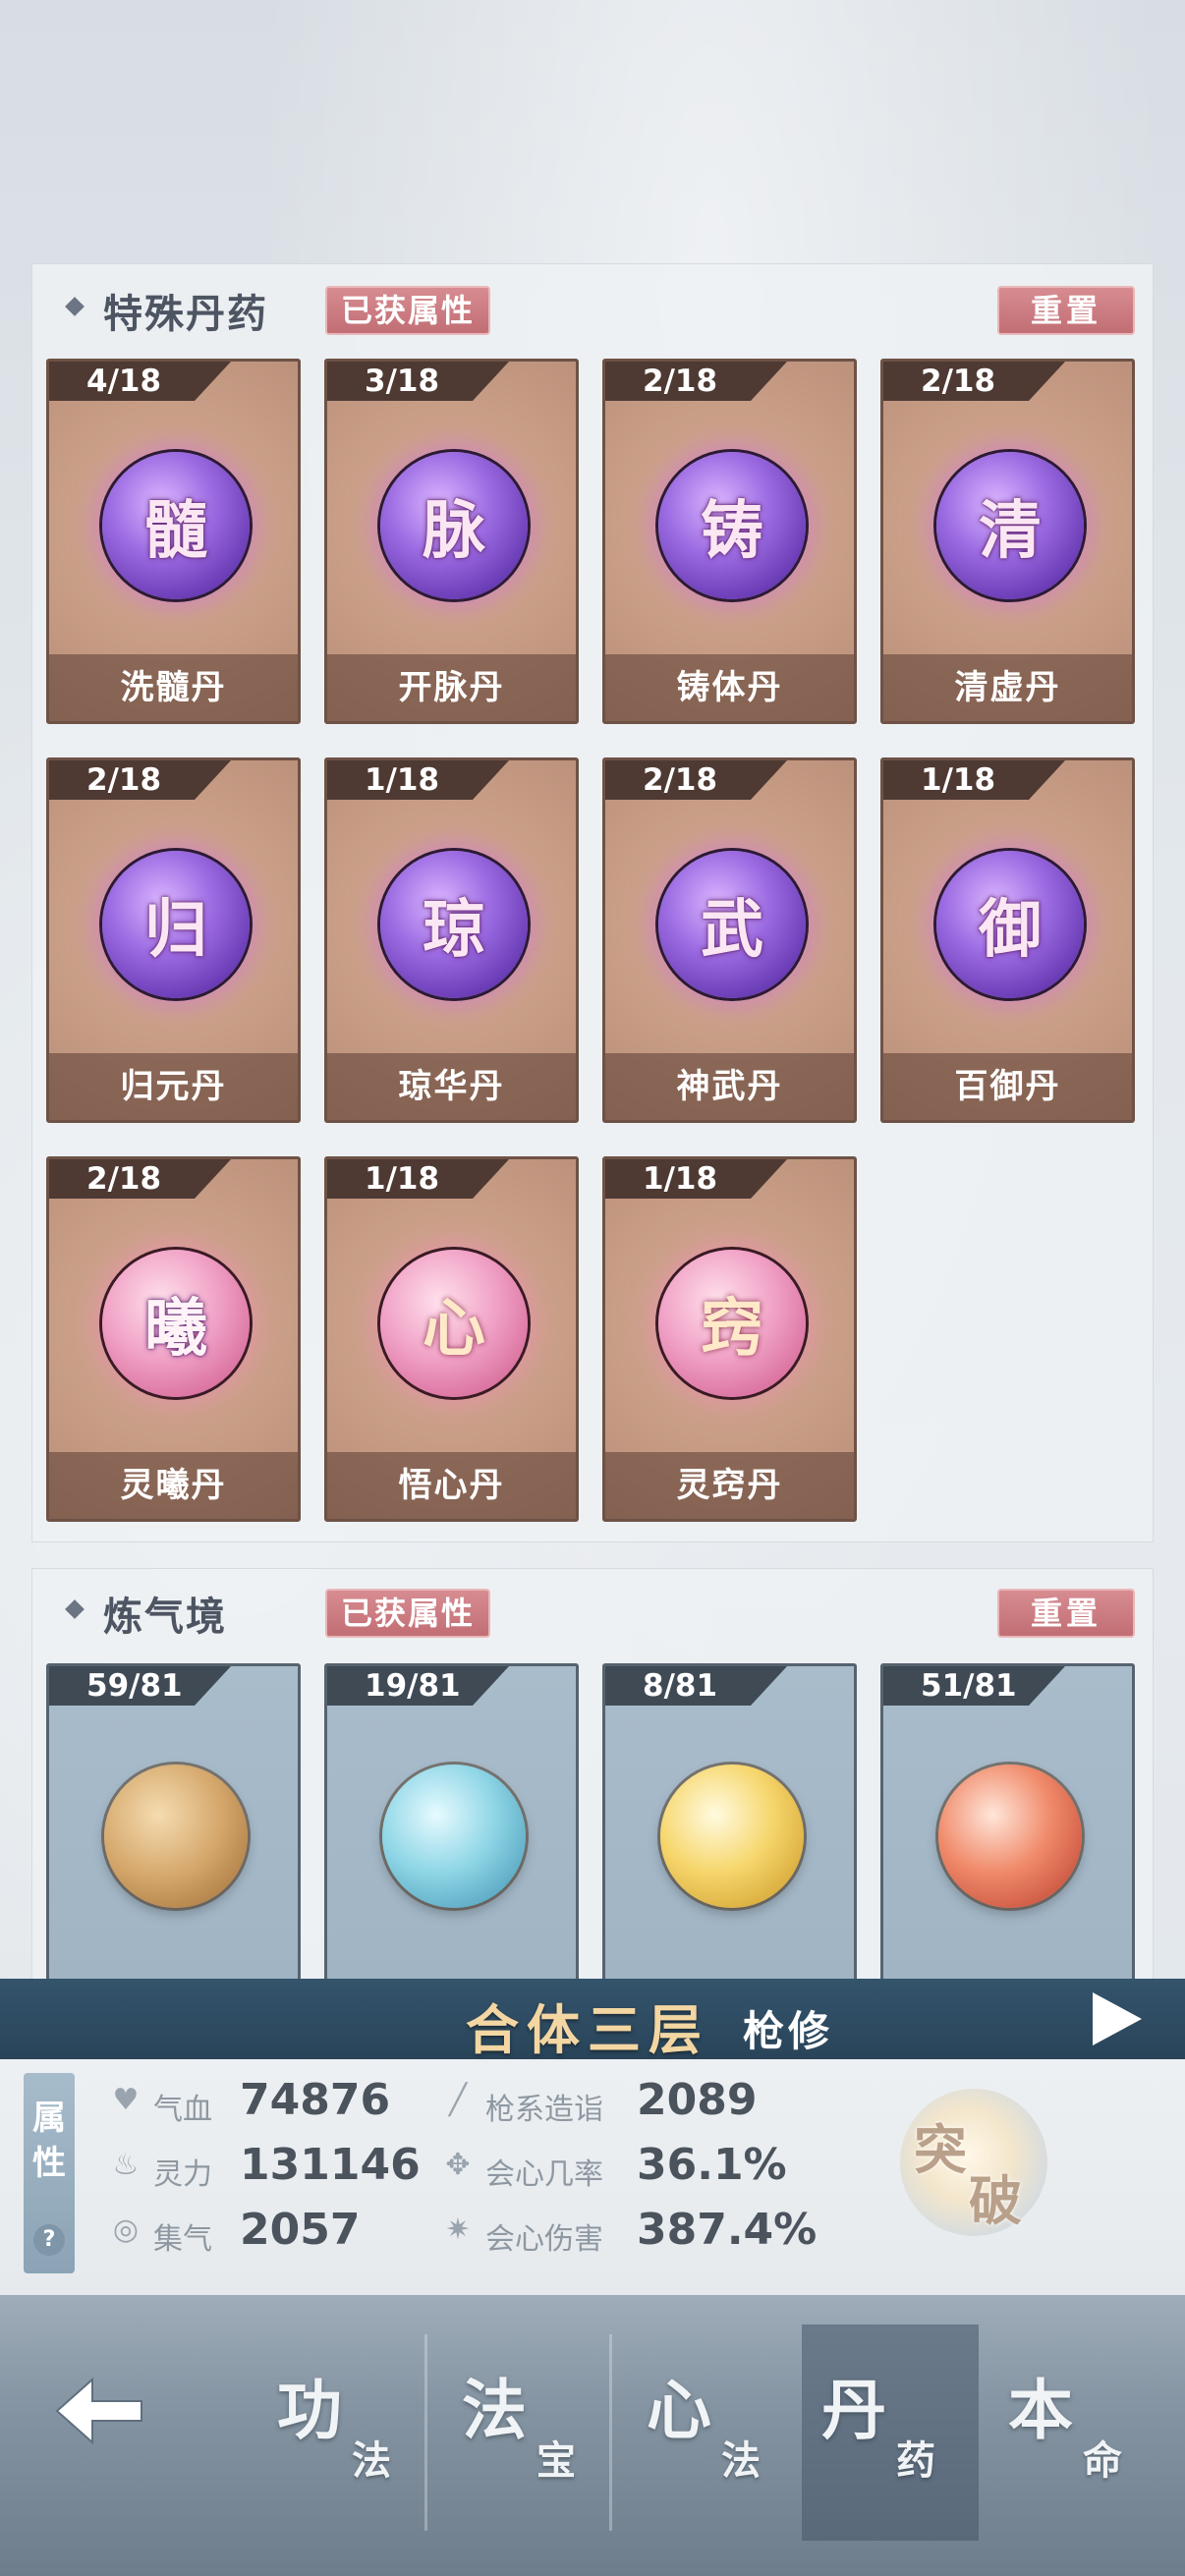 The image size is (1185, 2576). I want to click on pill-card: 2/18 铸 铸体丹, so click(730, 541).